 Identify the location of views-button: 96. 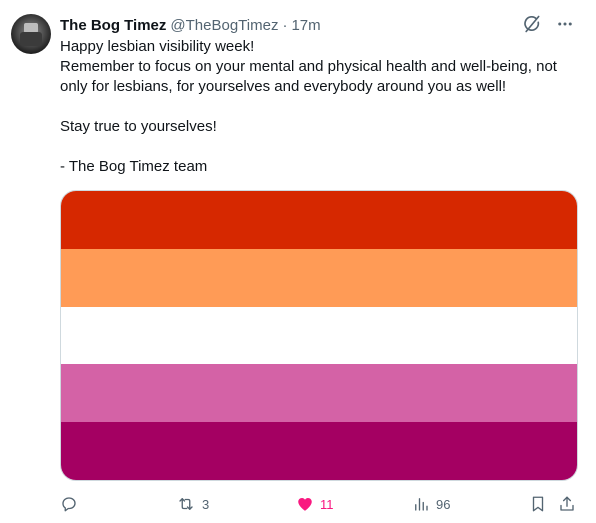
(431, 504).